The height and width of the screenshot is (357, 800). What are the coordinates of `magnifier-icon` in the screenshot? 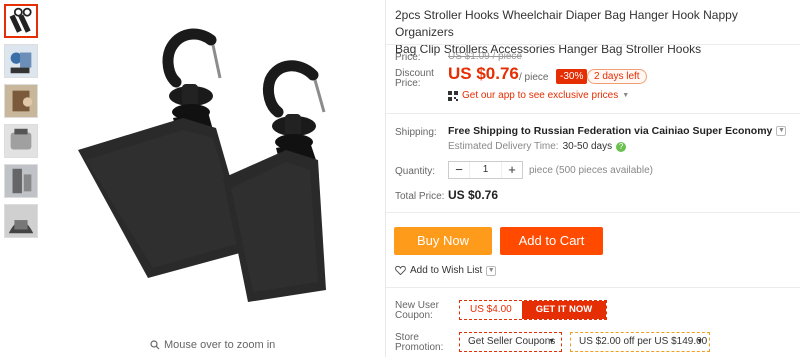 It's located at (155, 345).